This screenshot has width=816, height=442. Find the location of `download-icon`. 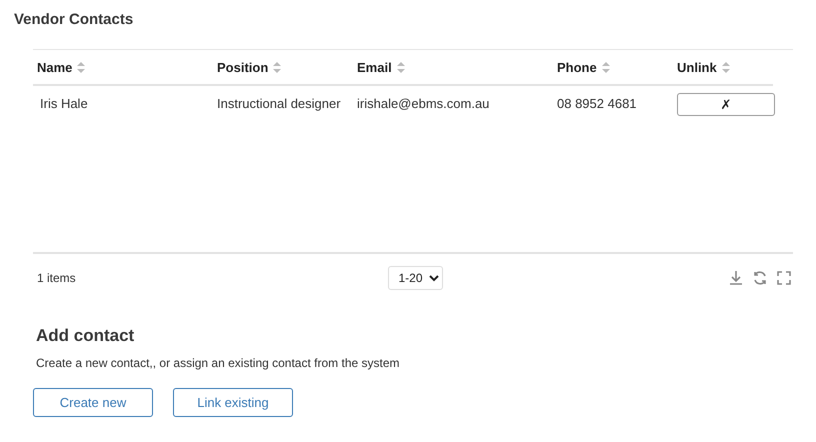

download-icon is located at coordinates (736, 278).